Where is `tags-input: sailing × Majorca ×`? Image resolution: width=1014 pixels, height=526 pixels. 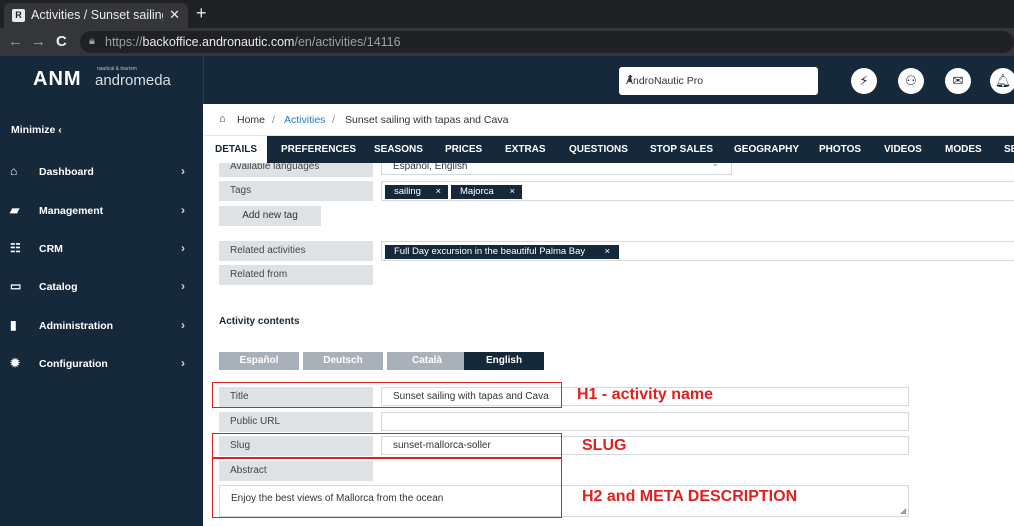
tags-input: sailing × Majorca × is located at coordinates (697, 191).